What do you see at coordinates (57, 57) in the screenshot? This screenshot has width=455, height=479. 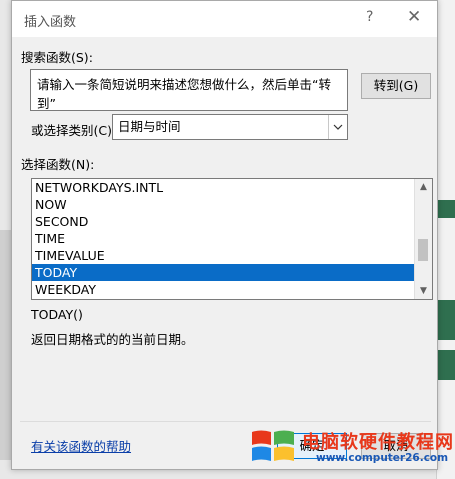 I see `search-label: 搜索函数(S):` at bounding box center [57, 57].